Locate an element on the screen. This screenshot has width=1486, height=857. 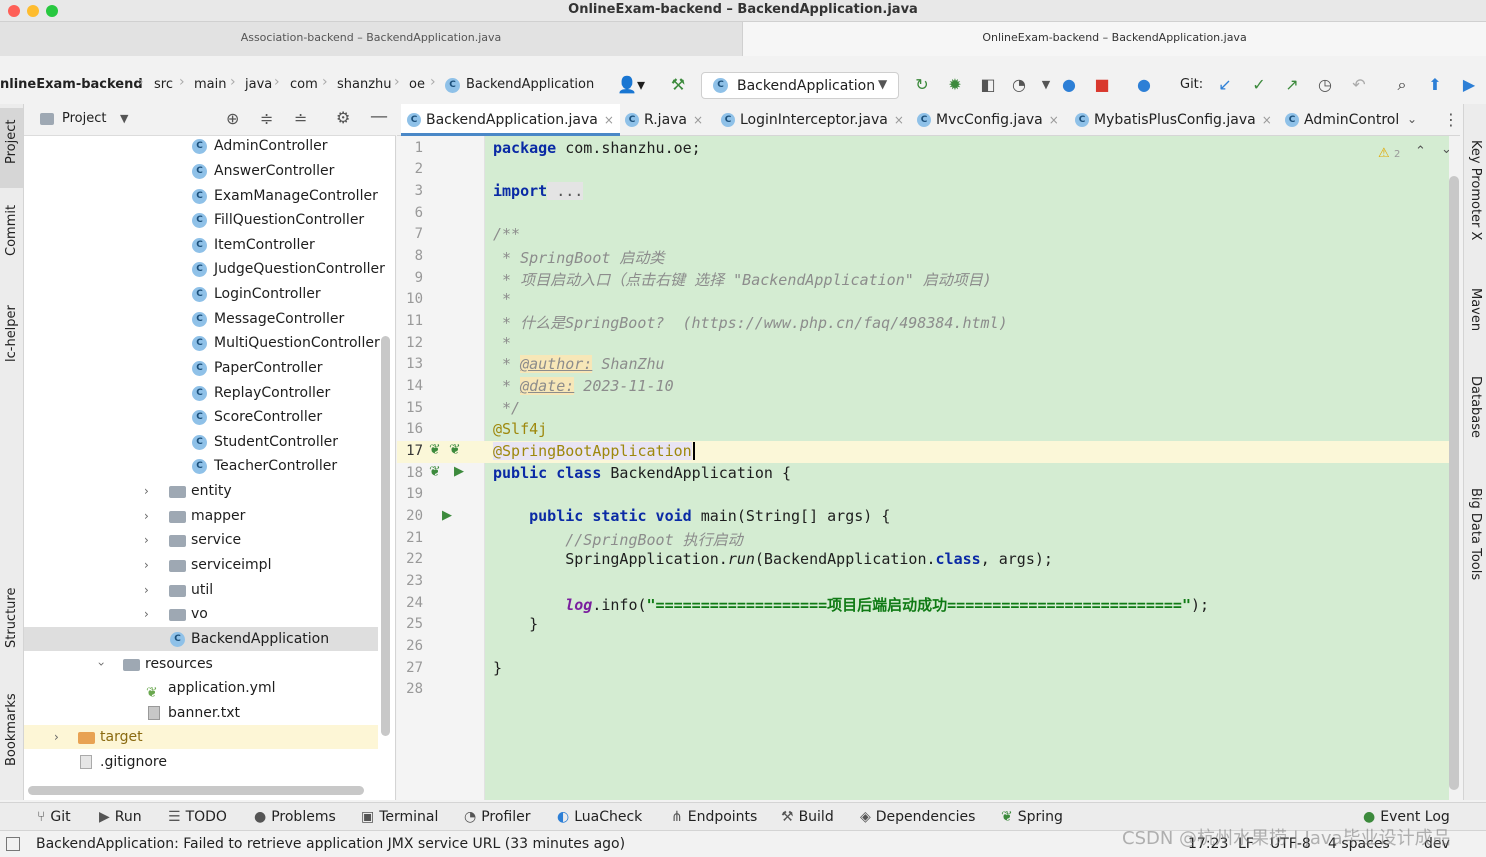
endpoints-tool-button: ⋔ Endpoints is located at coordinates (714, 817).